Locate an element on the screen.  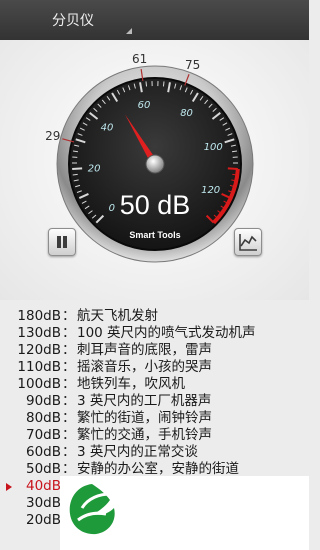
reference-level: 110dB is located at coordinates (39, 367).